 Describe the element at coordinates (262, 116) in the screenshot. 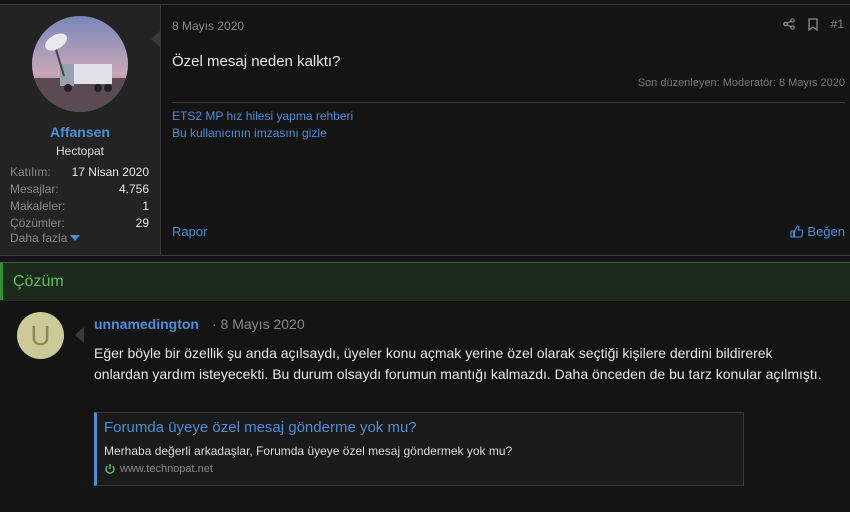

I see `signature-link: ETS2 MP hız hilesi yapma rehberi` at that location.